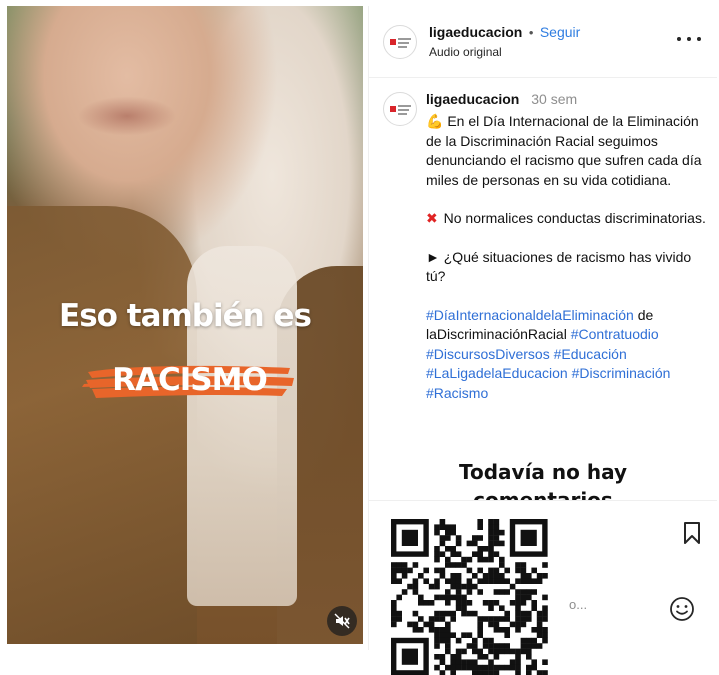 The image size is (719, 675). What do you see at coordinates (435, 121) in the screenshot?
I see `flexed-arm-icon: 💪` at bounding box center [435, 121].